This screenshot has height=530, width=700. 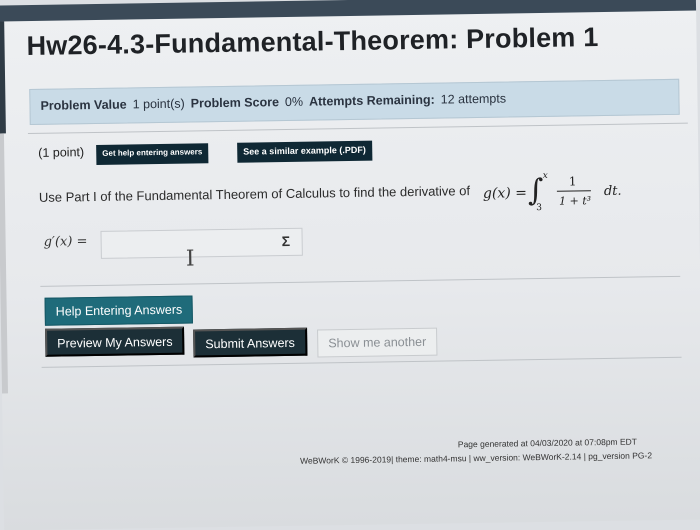 I want to click on problem-score-label: Problem Score, so click(x=235, y=103).